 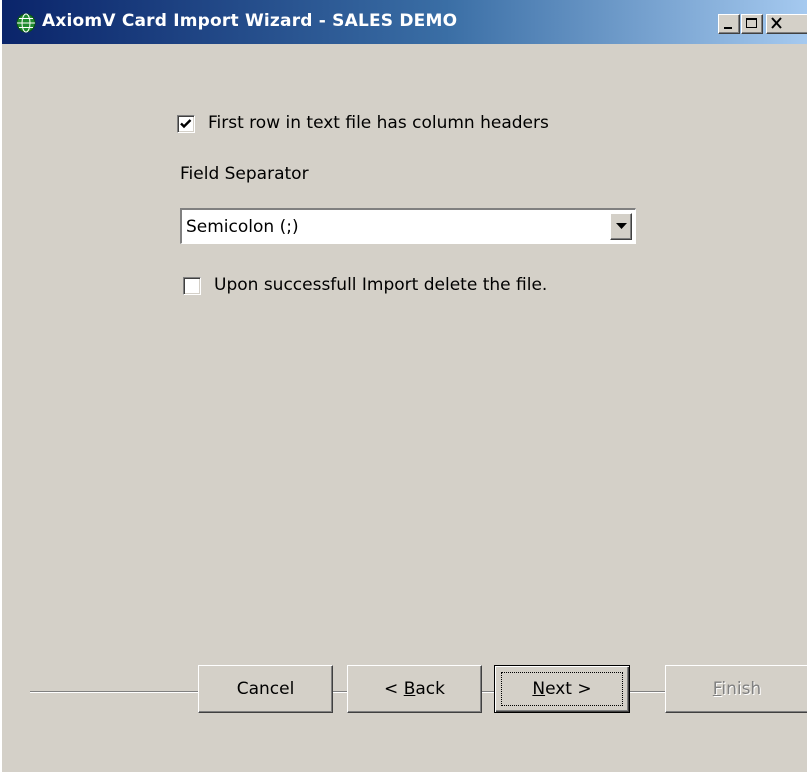 I want to click on finish-button: Finish, so click(x=736, y=689).